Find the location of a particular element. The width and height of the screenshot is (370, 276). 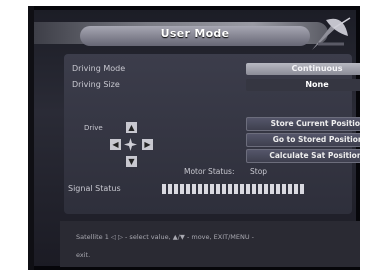

motor-status-label: Motor Status: is located at coordinates (209, 171).